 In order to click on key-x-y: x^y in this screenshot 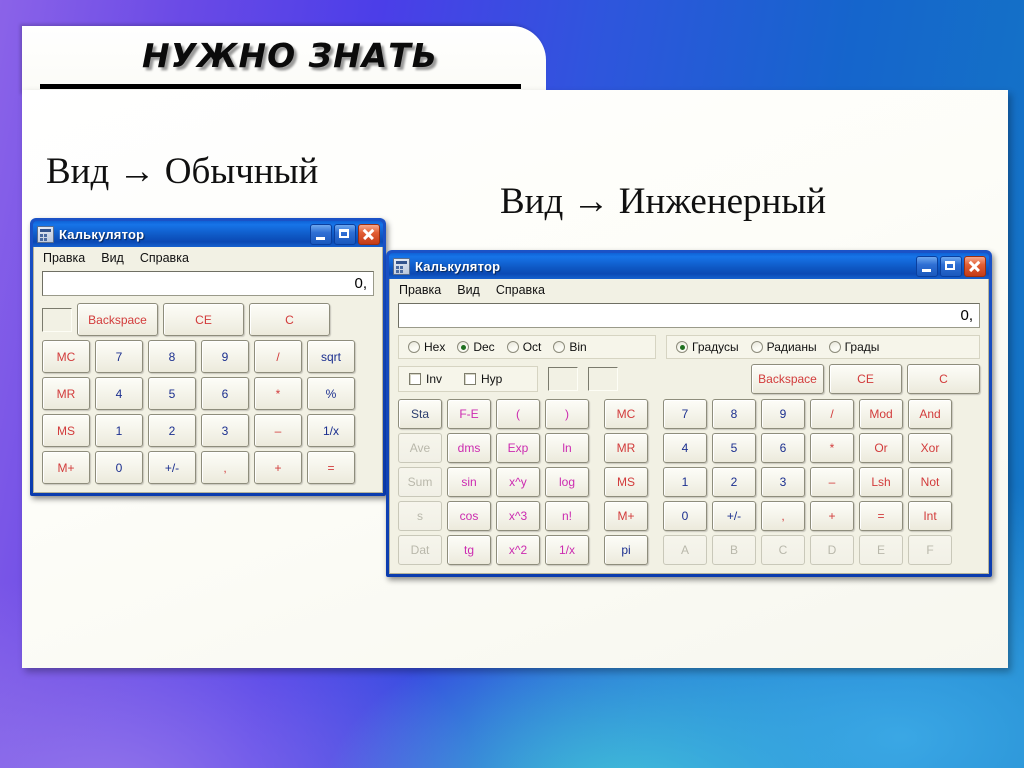, I will do `click(518, 482)`.